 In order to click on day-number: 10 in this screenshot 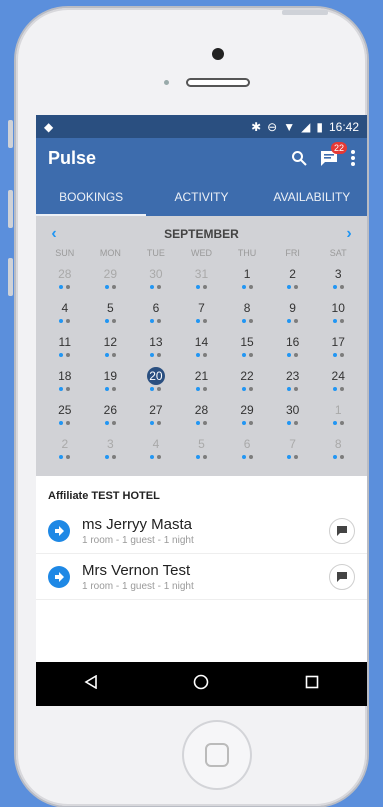, I will do `click(338, 308)`.